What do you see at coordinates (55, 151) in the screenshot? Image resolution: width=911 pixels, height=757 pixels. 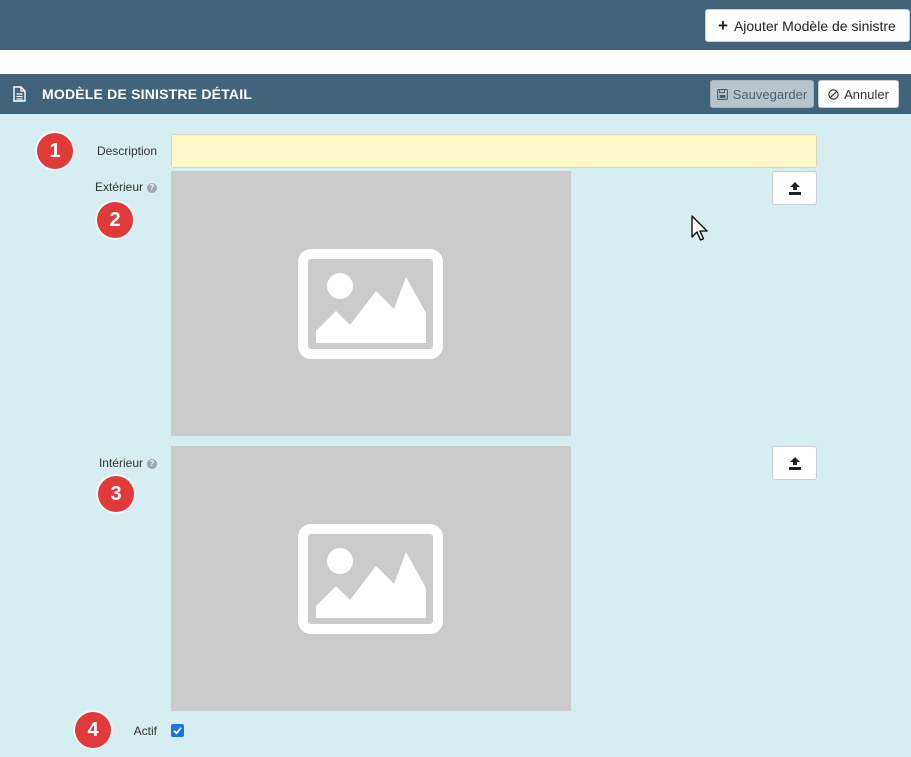 I see `annotation-badge-1: 1` at bounding box center [55, 151].